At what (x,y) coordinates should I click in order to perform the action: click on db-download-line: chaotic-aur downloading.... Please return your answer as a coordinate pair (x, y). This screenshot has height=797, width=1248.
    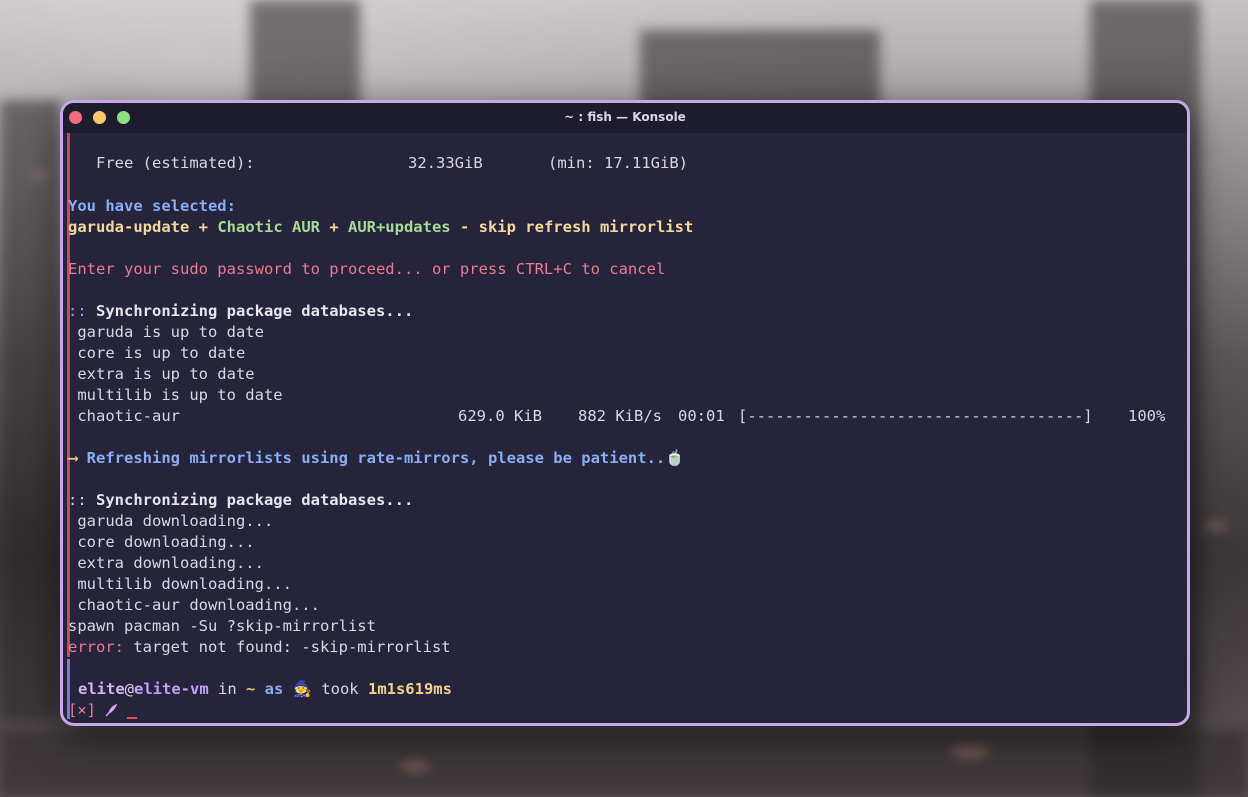
    Looking at the image, I should click on (194, 605).